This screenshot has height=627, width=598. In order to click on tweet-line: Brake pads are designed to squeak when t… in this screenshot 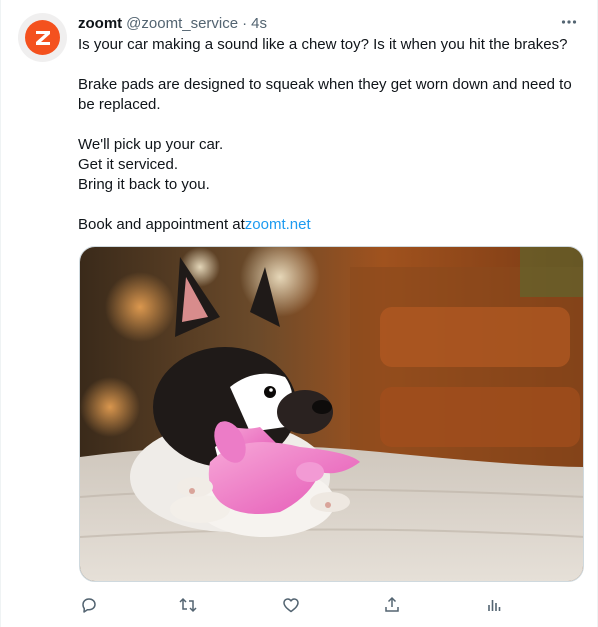, I will do `click(325, 94)`.